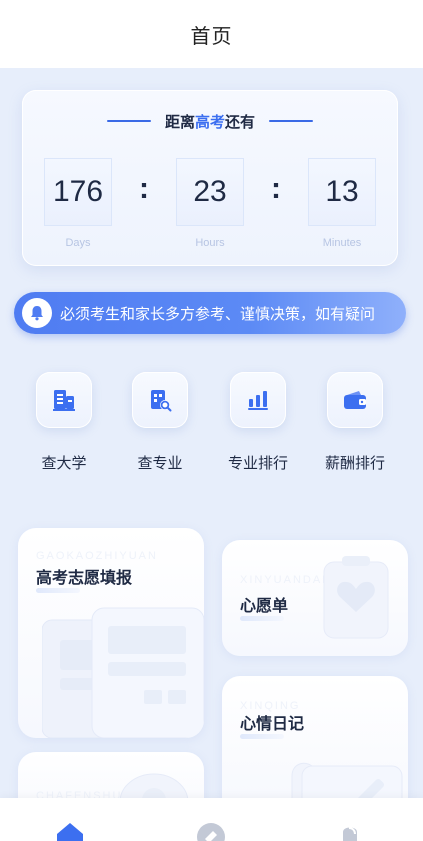 This screenshot has width=423, height=841. I want to click on countdown-title: 距离高考还有, so click(210, 121).